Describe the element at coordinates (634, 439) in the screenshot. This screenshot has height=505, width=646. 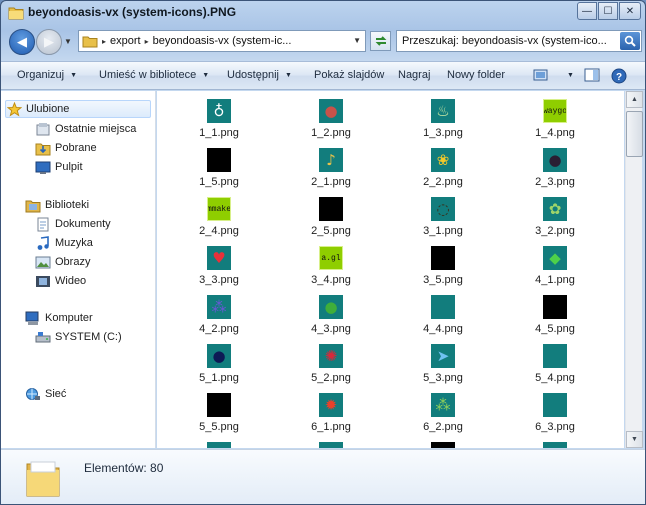
I see `scroll-down-button: ▼` at that location.